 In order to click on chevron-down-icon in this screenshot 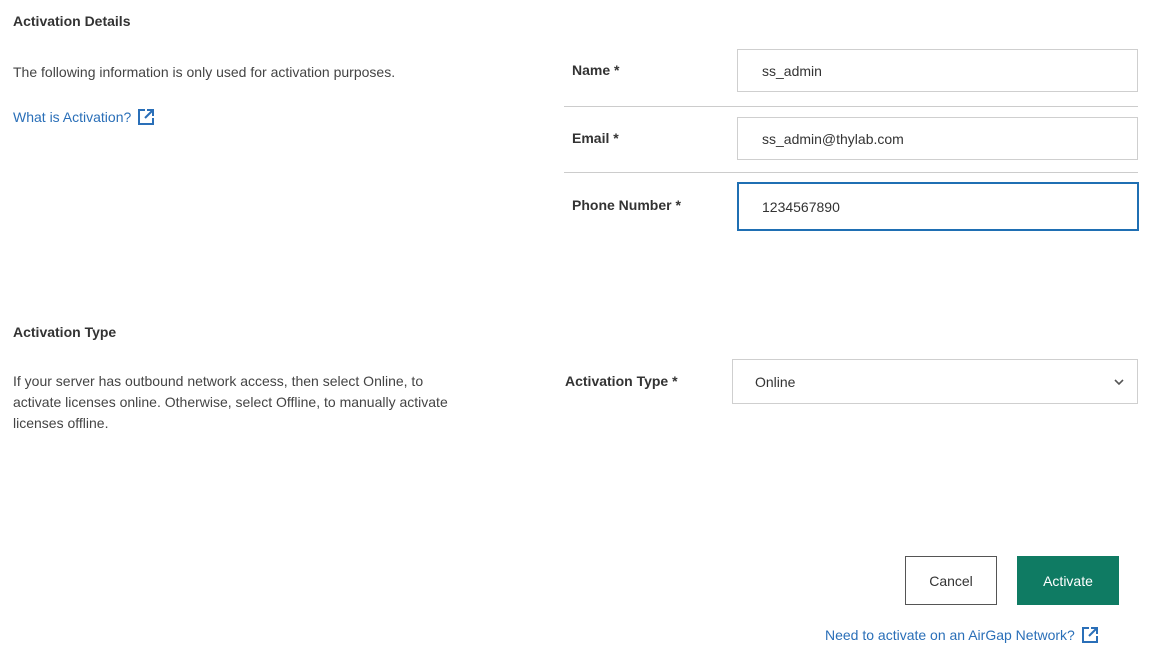, I will do `click(1119, 381)`.